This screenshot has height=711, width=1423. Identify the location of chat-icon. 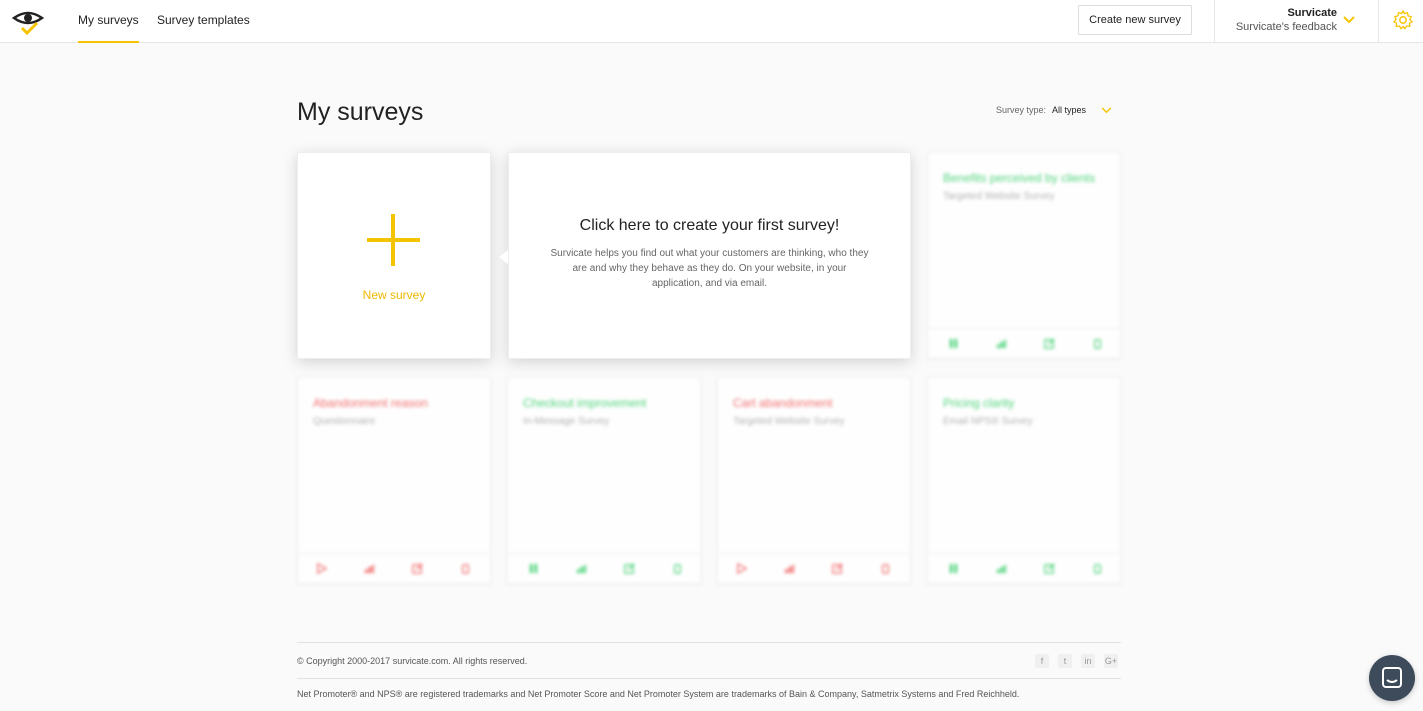
(1392, 678).